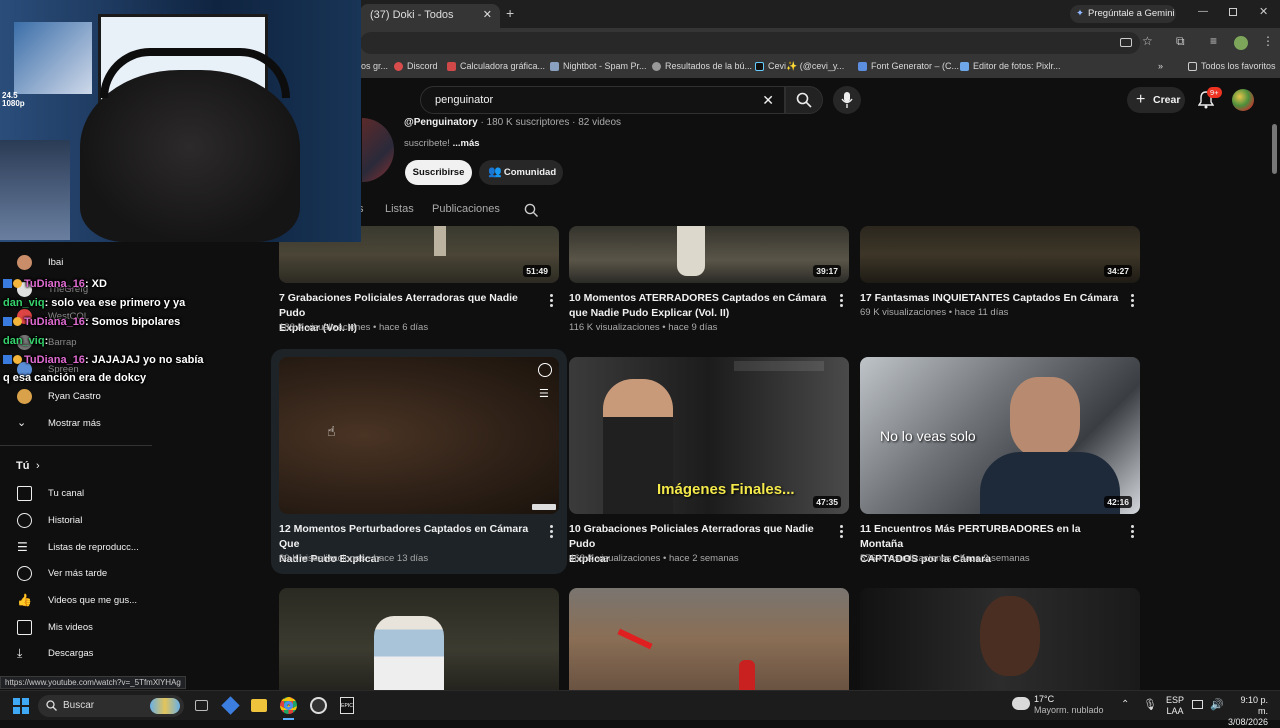 Image resolution: width=1280 pixels, height=728 pixels. I want to click on search-icon, so click(51, 705).